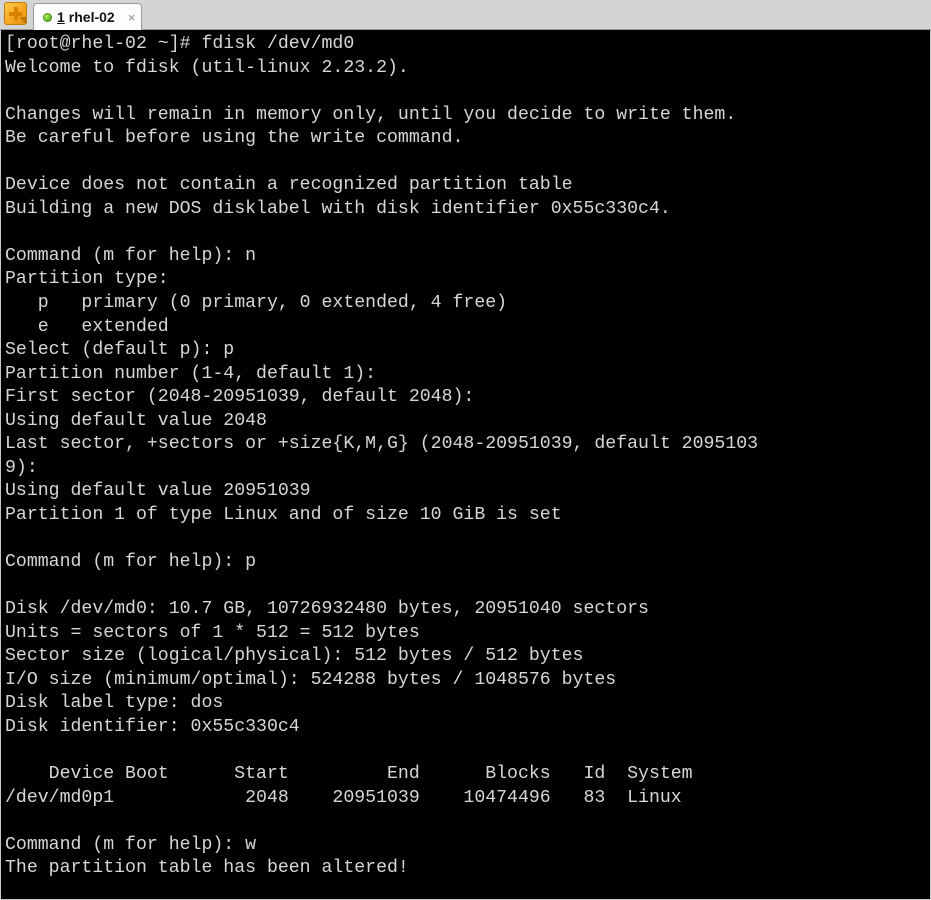  Describe the element at coordinates (152, 726) in the screenshot. I see `terminal-line: Disk identifier: 0x55c330c4` at that location.